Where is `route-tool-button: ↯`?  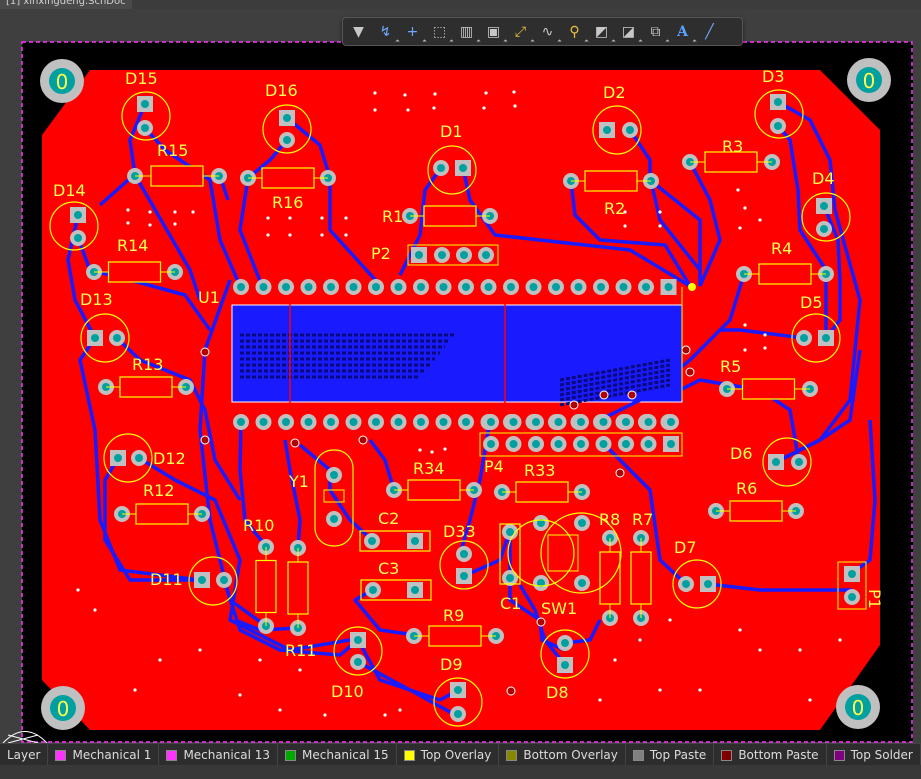 route-tool-button: ↯ is located at coordinates (387, 32).